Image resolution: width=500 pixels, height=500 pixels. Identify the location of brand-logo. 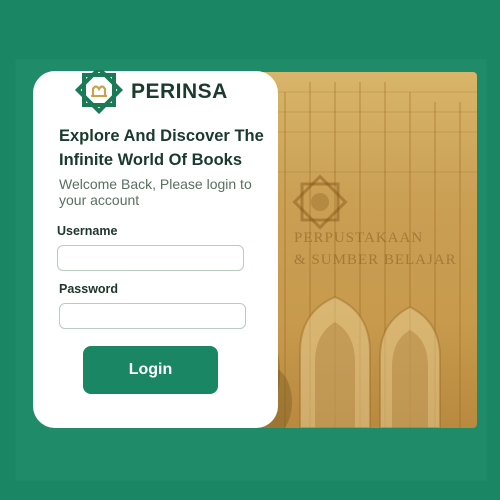
(83, 92).